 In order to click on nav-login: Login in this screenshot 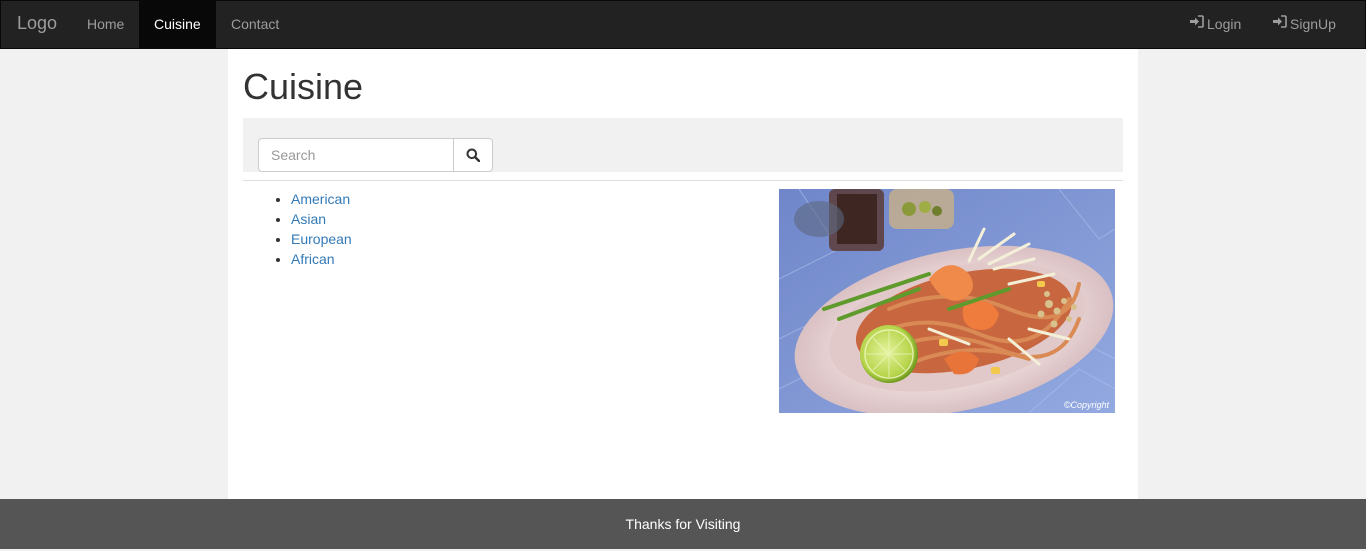, I will do `click(1215, 24)`.